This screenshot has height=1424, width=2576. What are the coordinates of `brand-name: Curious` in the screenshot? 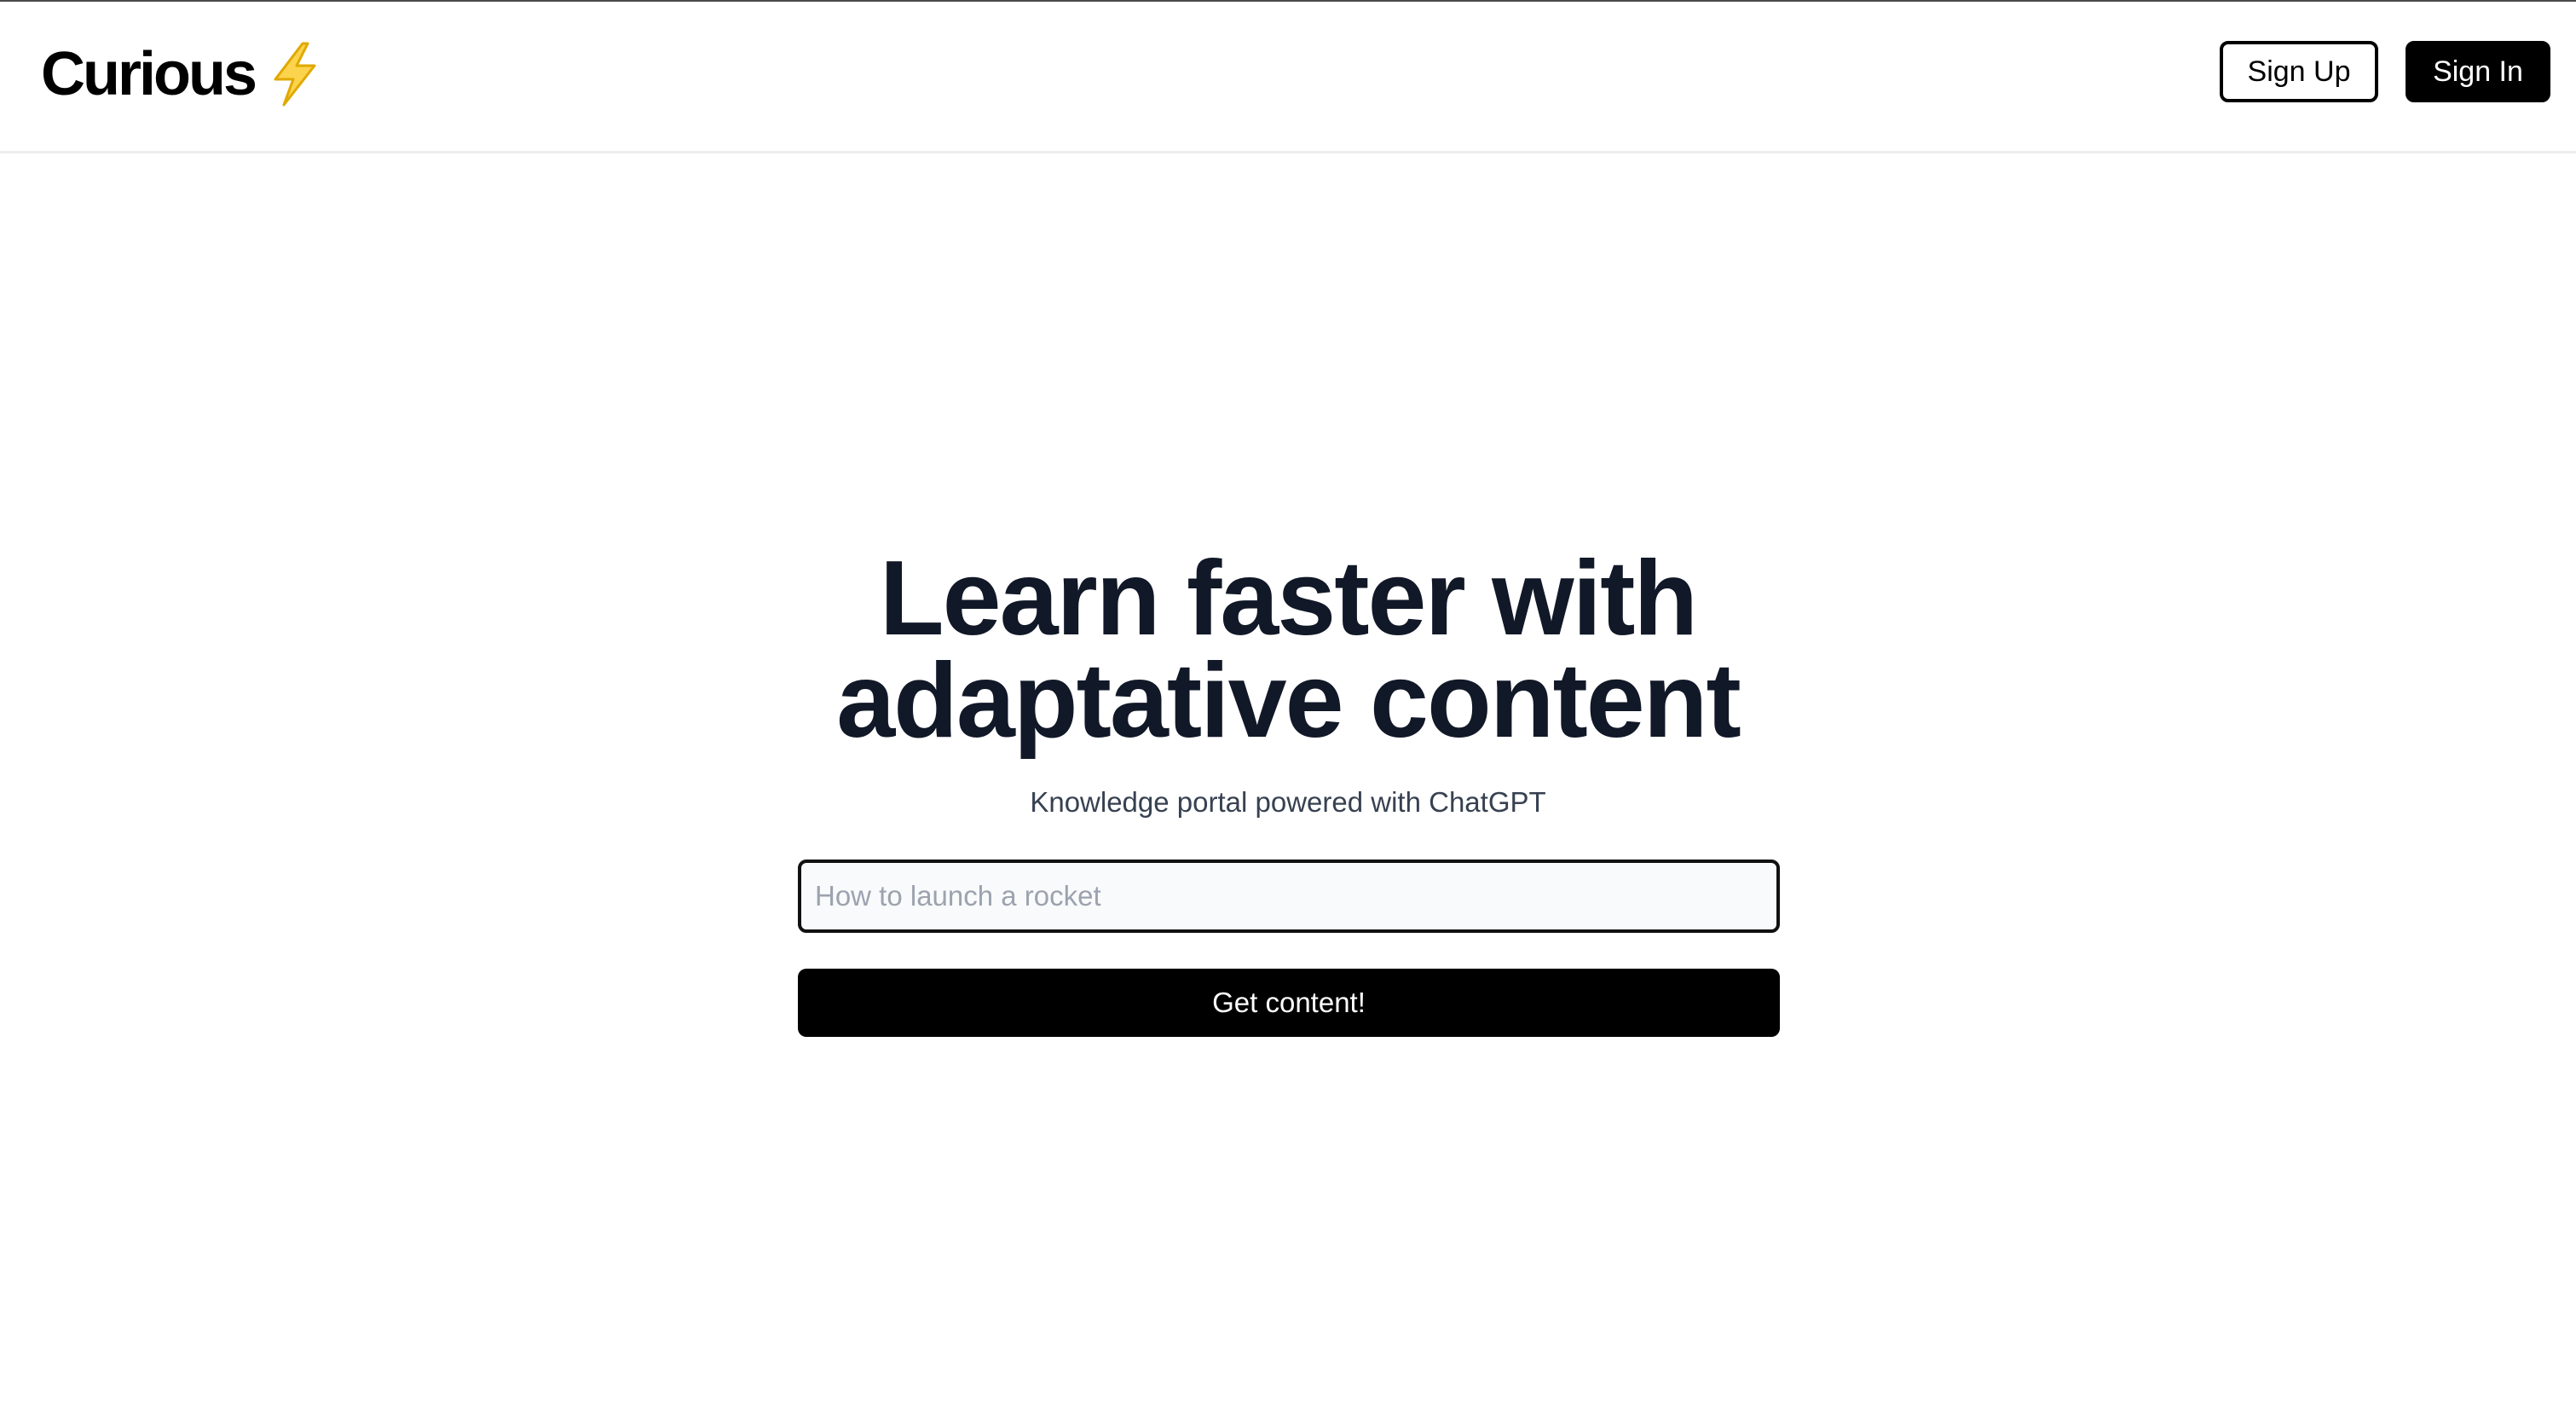 It's located at (149, 74).